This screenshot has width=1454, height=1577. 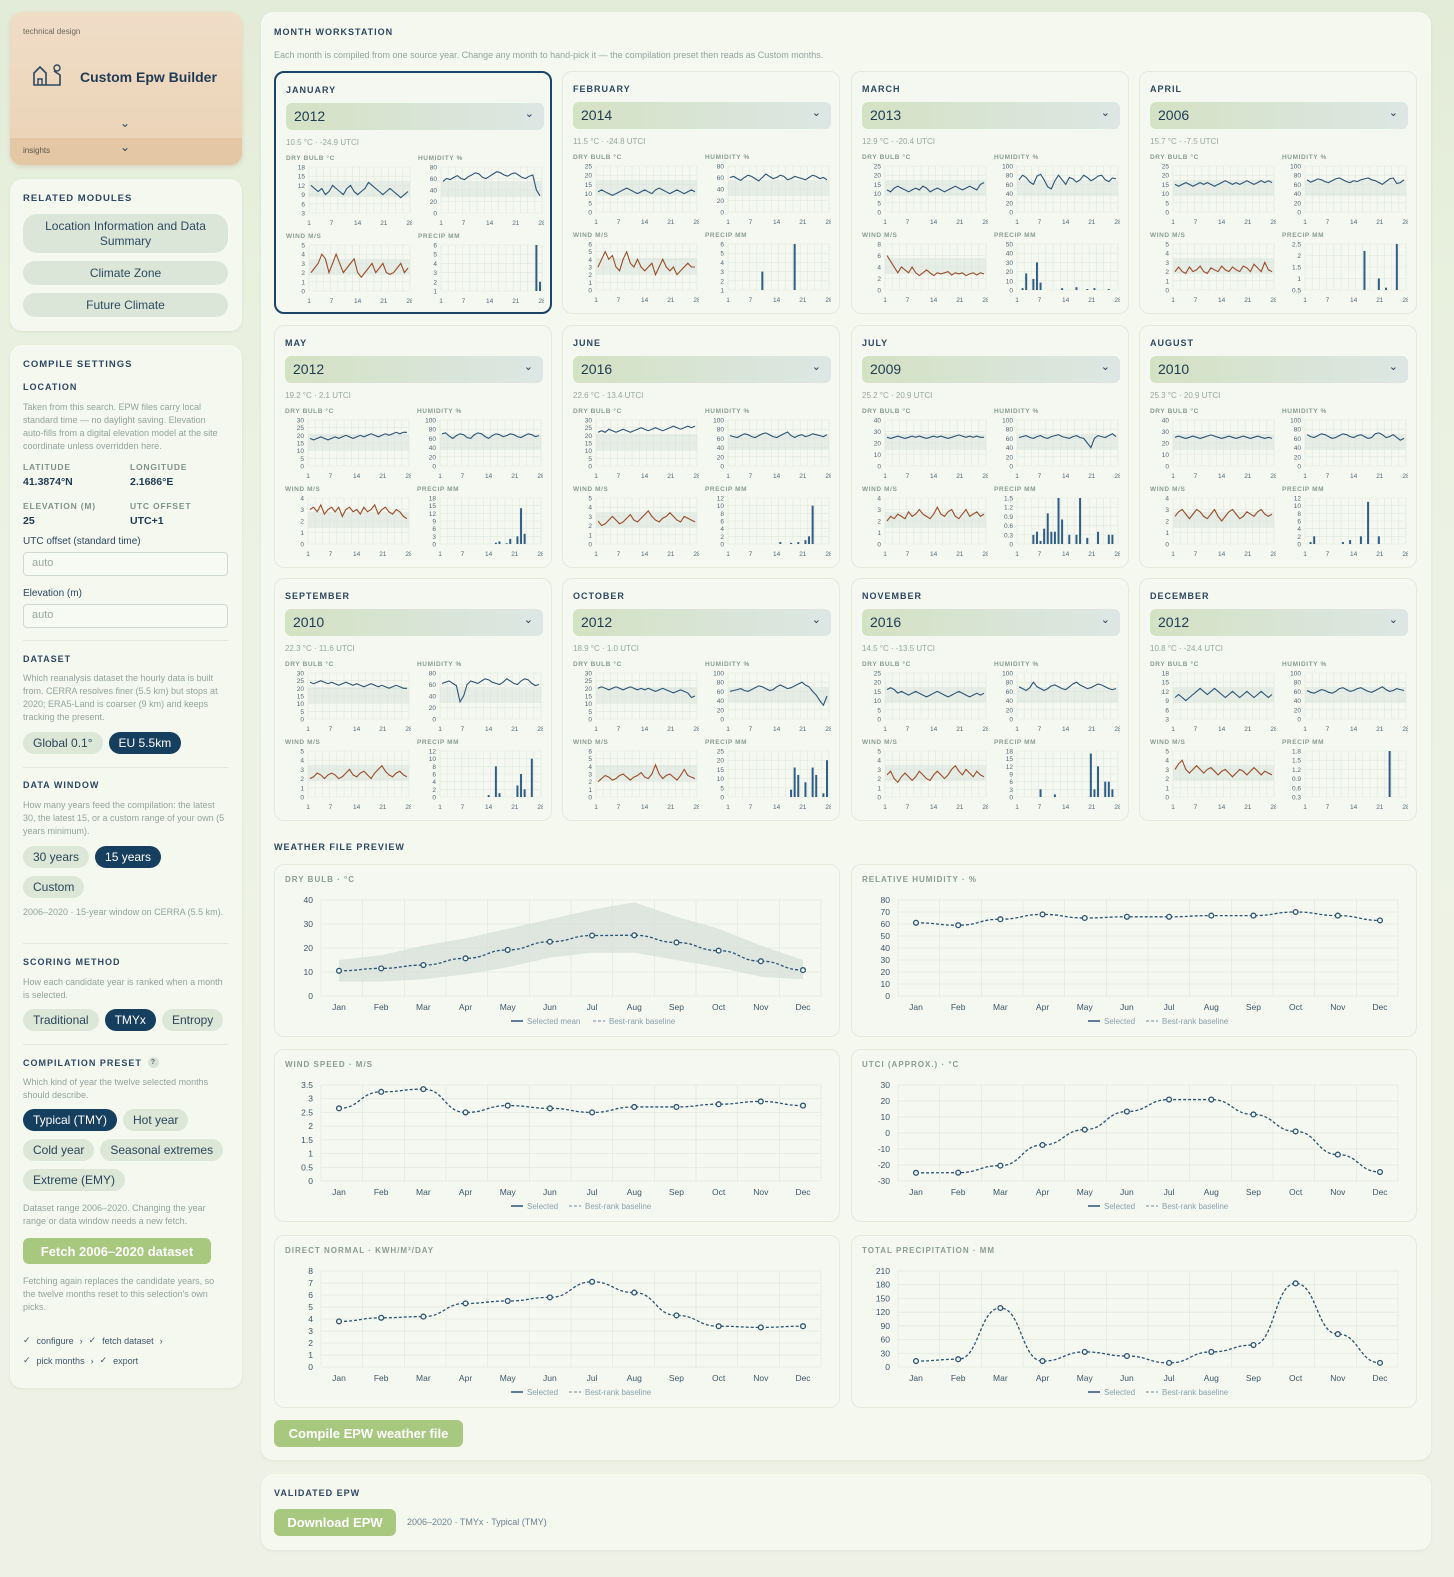 I want to click on y-tick-label: 0.3, so click(x=1008, y=535).